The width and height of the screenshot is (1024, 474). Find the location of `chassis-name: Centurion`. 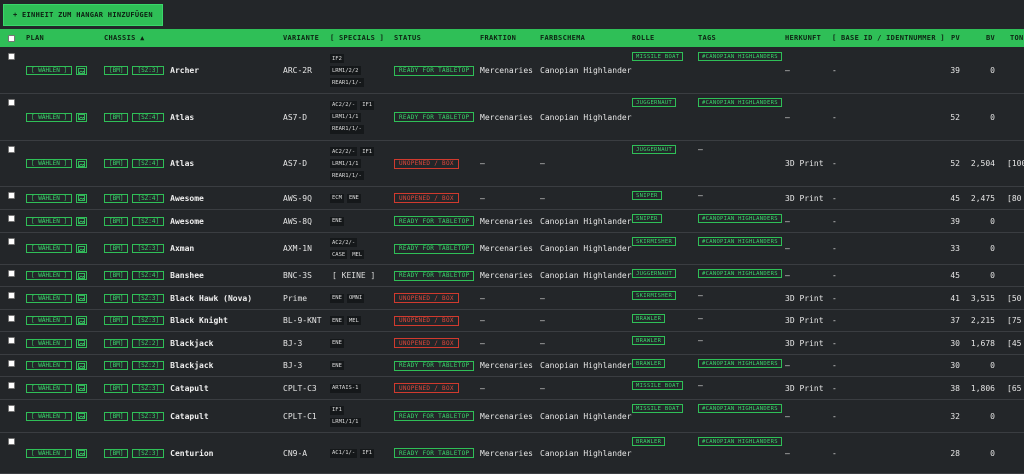

chassis-name: Centurion is located at coordinates (191, 453).